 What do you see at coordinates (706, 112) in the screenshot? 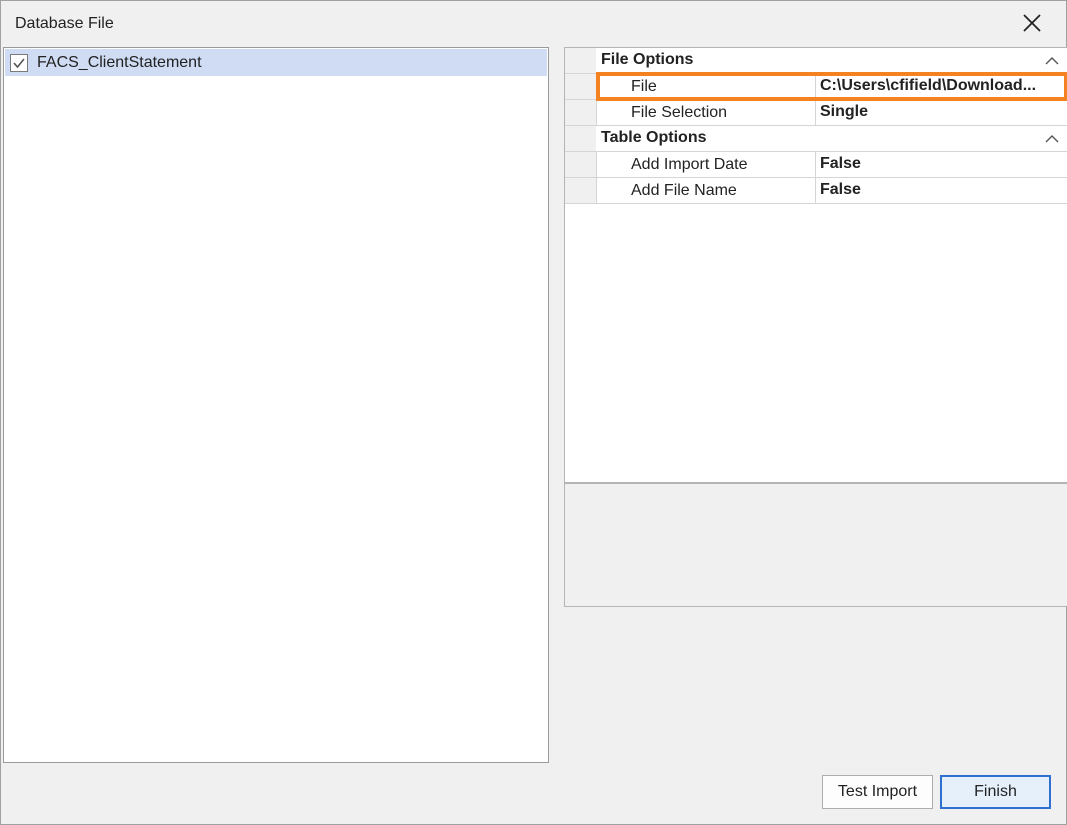
I see `property-name: File Selection` at bounding box center [706, 112].